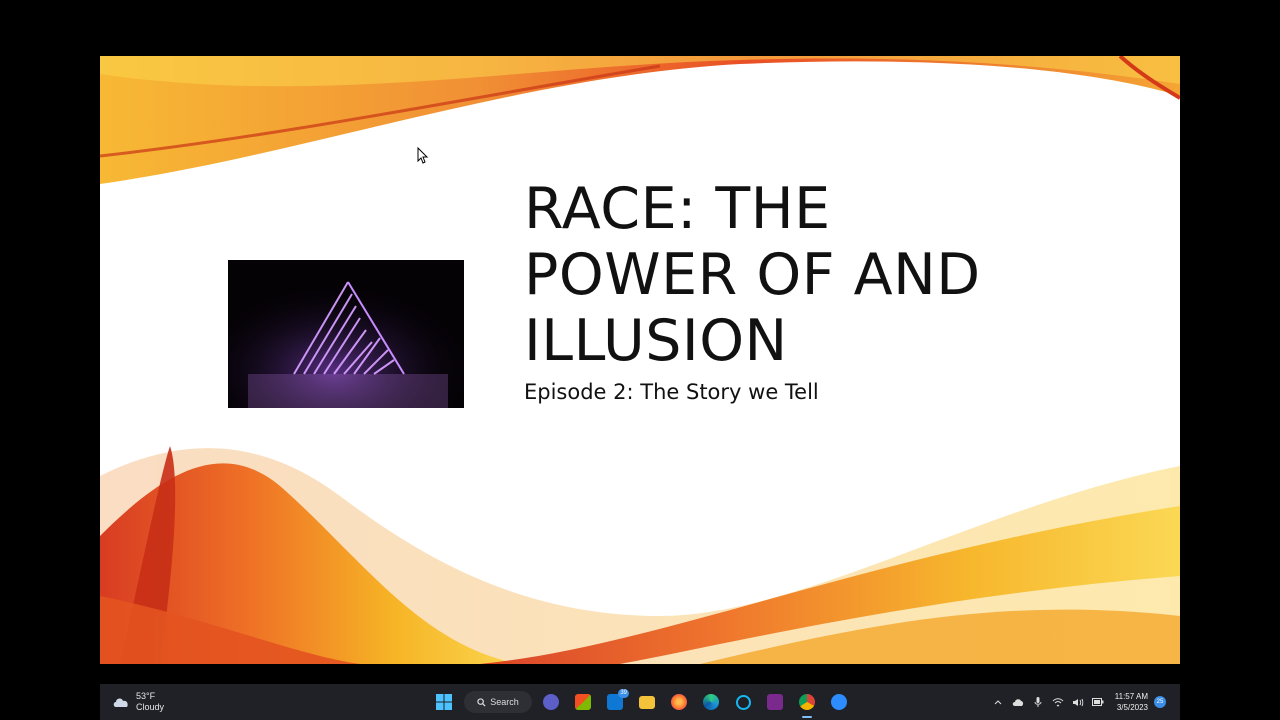 Image resolution: width=1280 pixels, height=720 pixels. I want to click on taskbar-app-store, so click(583, 702).